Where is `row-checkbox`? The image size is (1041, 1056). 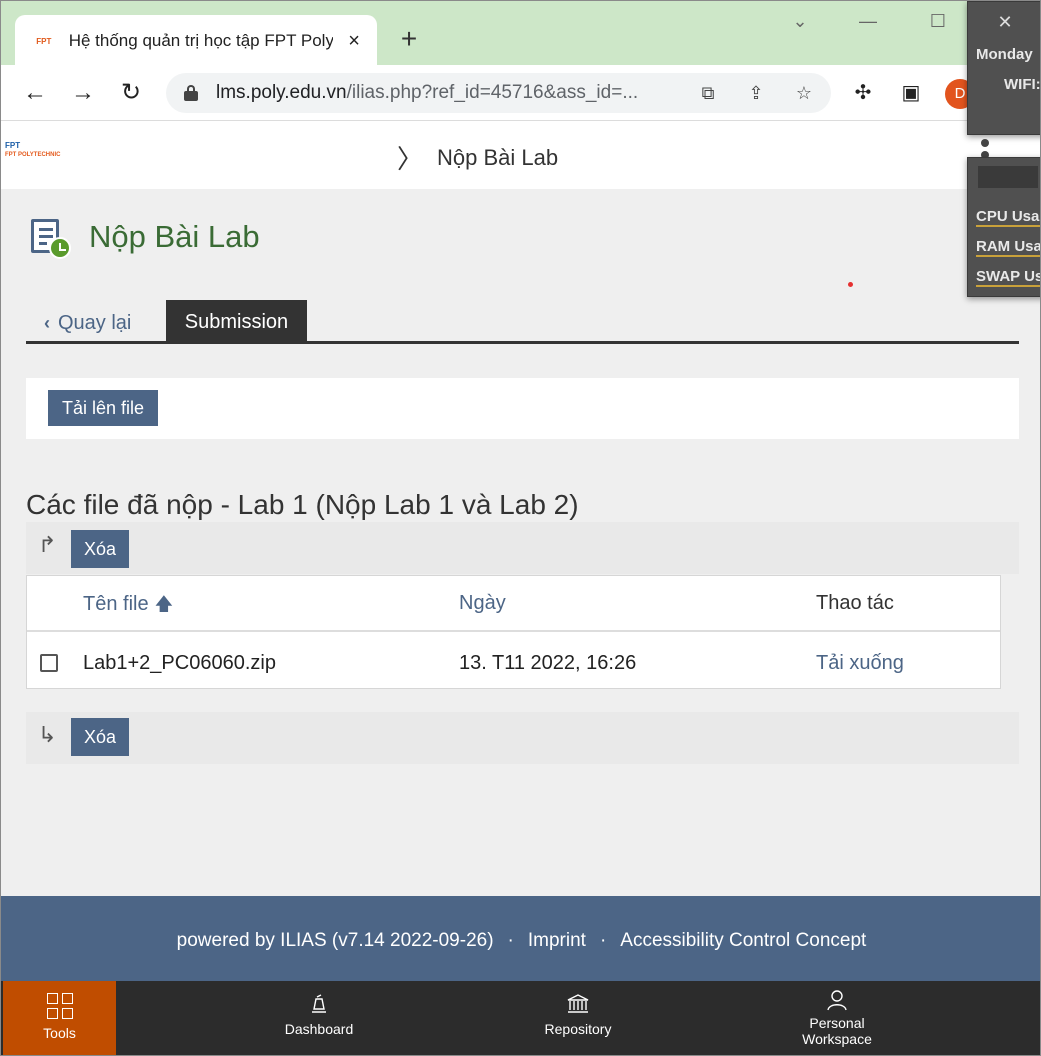
row-checkbox is located at coordinates (49, 663).